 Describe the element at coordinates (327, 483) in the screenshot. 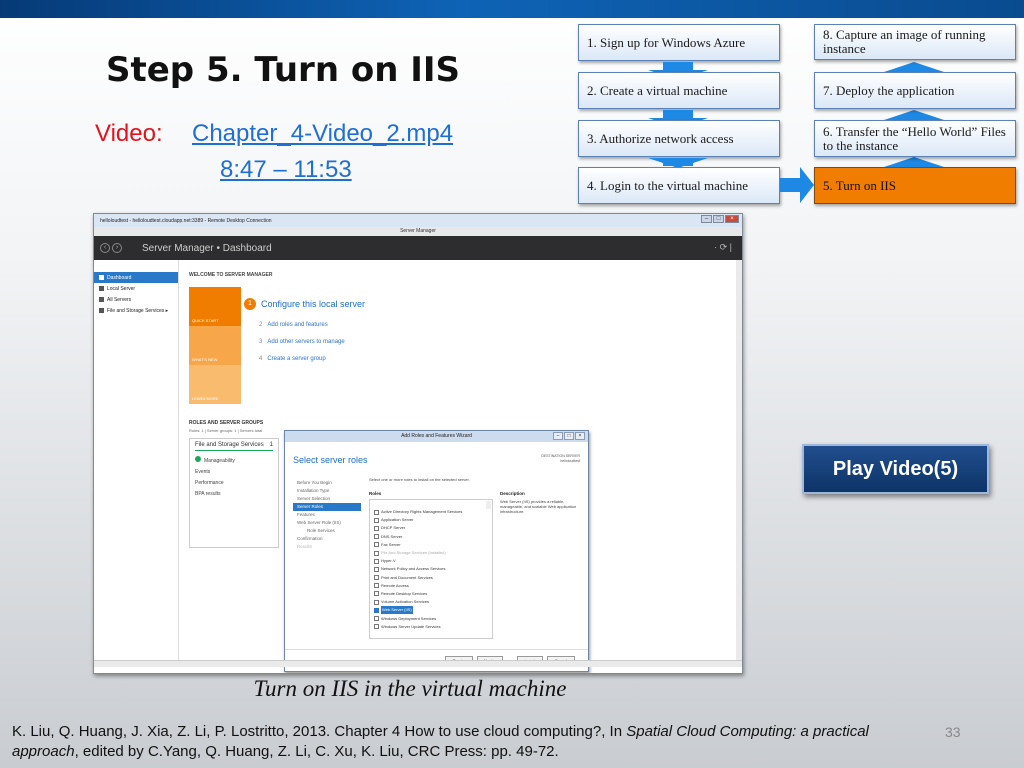

I see `wizard-nav-item: Before You Begin` at that location.